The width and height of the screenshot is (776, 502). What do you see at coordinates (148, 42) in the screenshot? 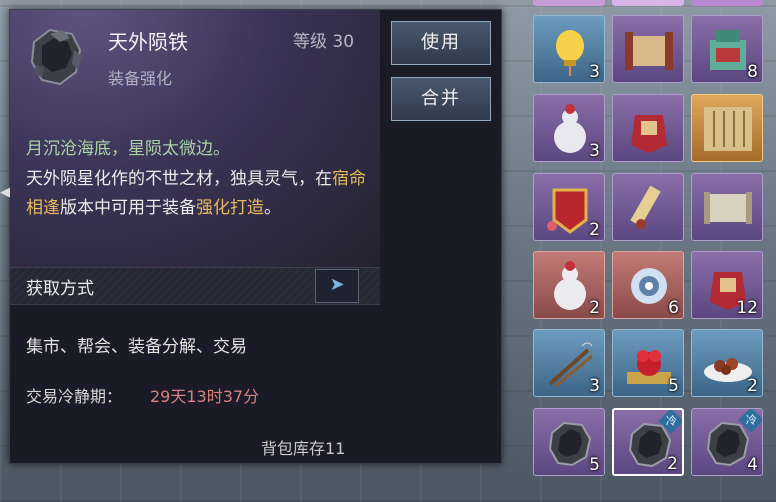
I see `item-title: 天外陨铁` at bounding box center [148, 42].